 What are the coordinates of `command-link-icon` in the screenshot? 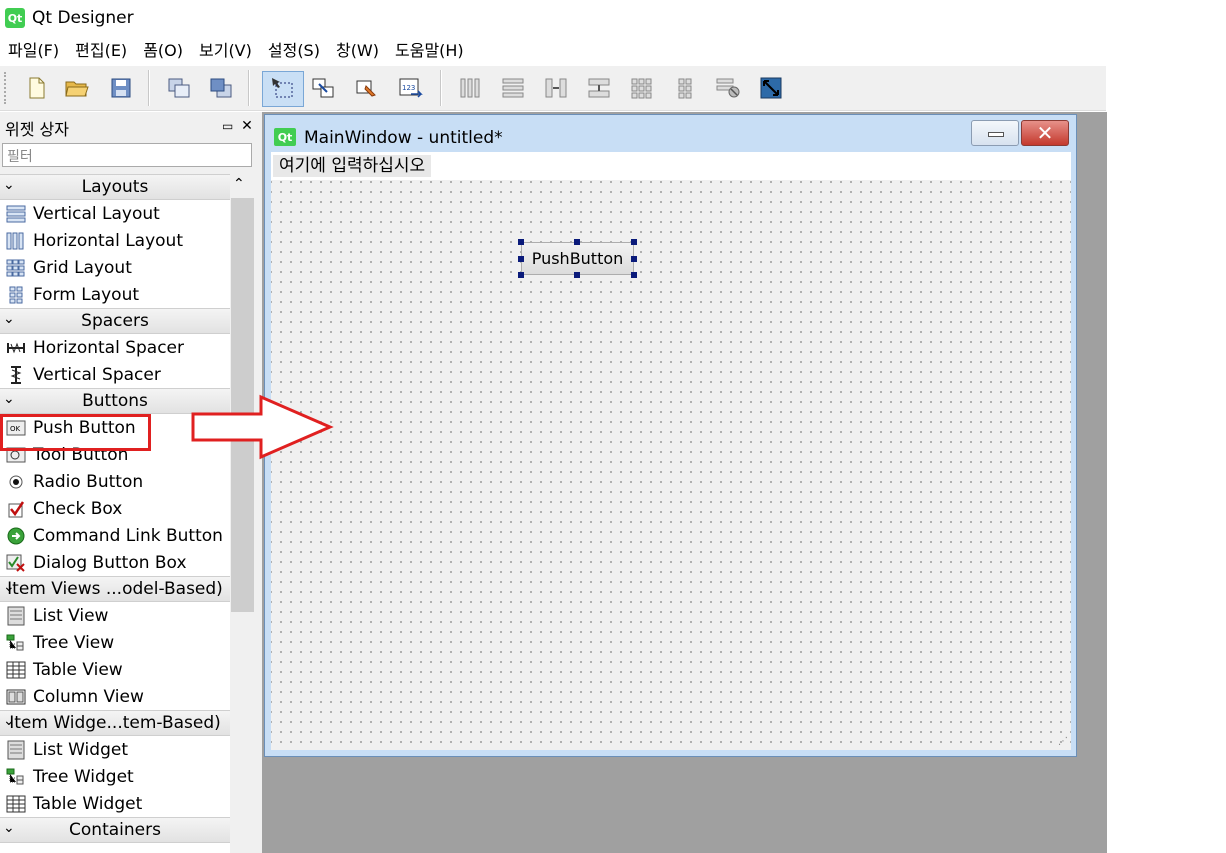 It's located at (16, 536).